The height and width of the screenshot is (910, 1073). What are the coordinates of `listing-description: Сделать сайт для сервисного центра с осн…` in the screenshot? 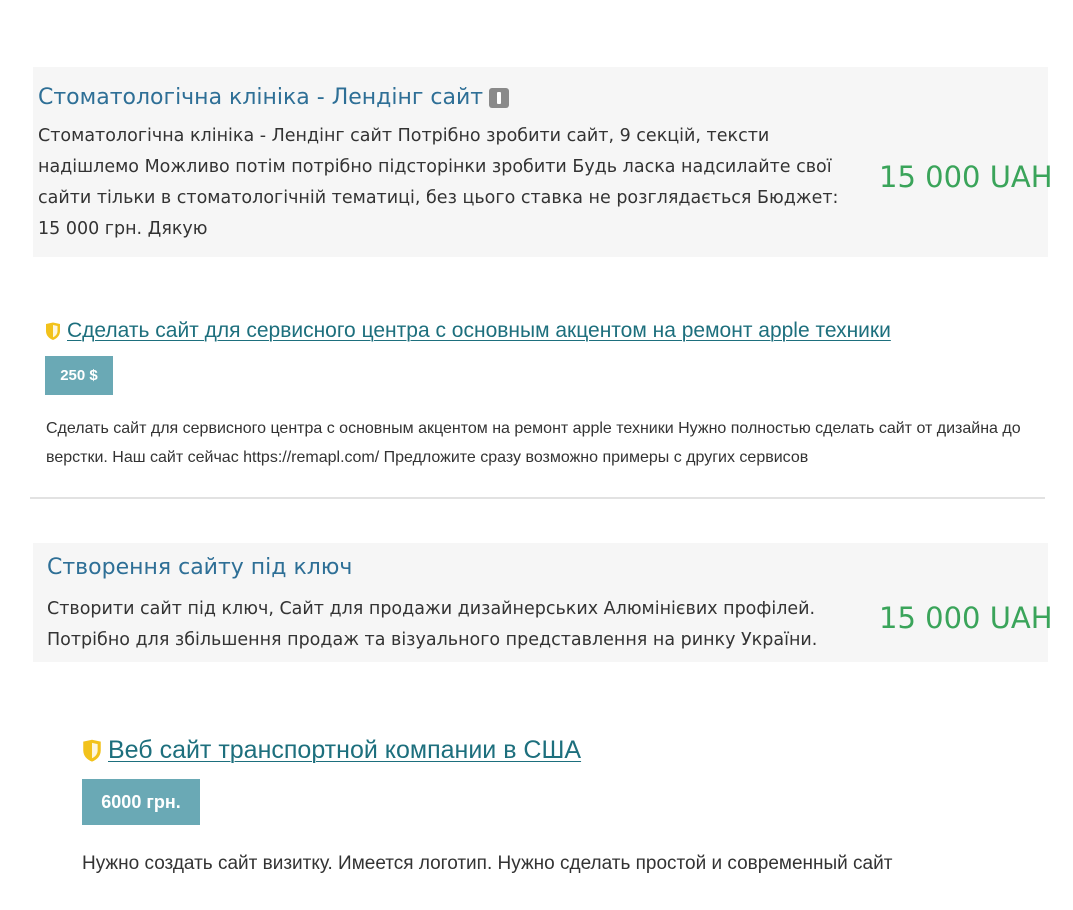 It's located at (533, 443).